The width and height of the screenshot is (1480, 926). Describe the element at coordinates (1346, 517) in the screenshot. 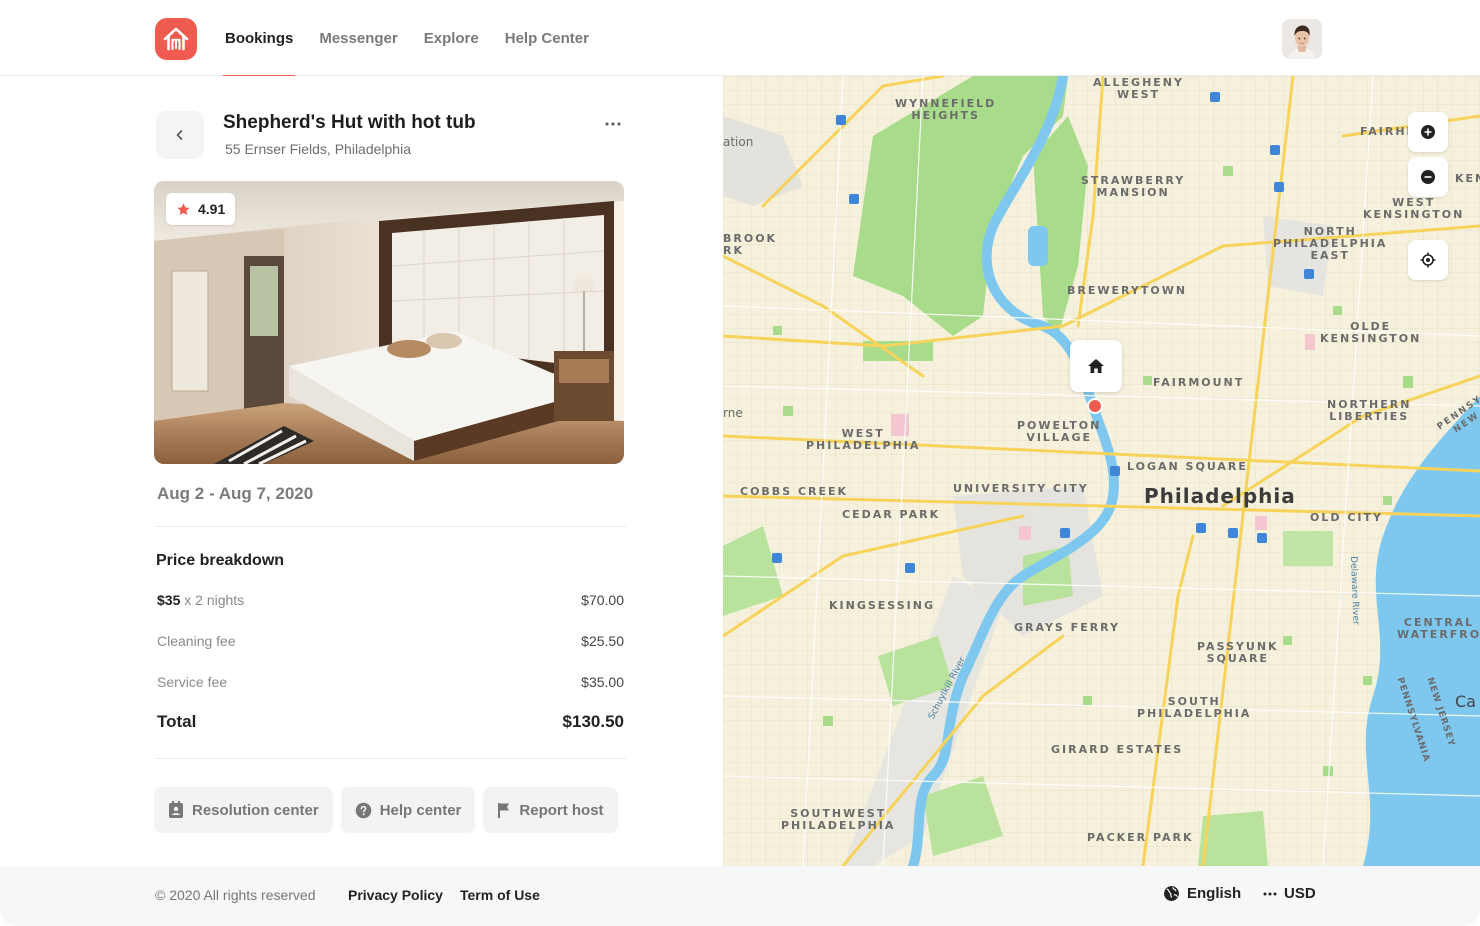

I see `map-label-old-city: OLD CITY` at that location.